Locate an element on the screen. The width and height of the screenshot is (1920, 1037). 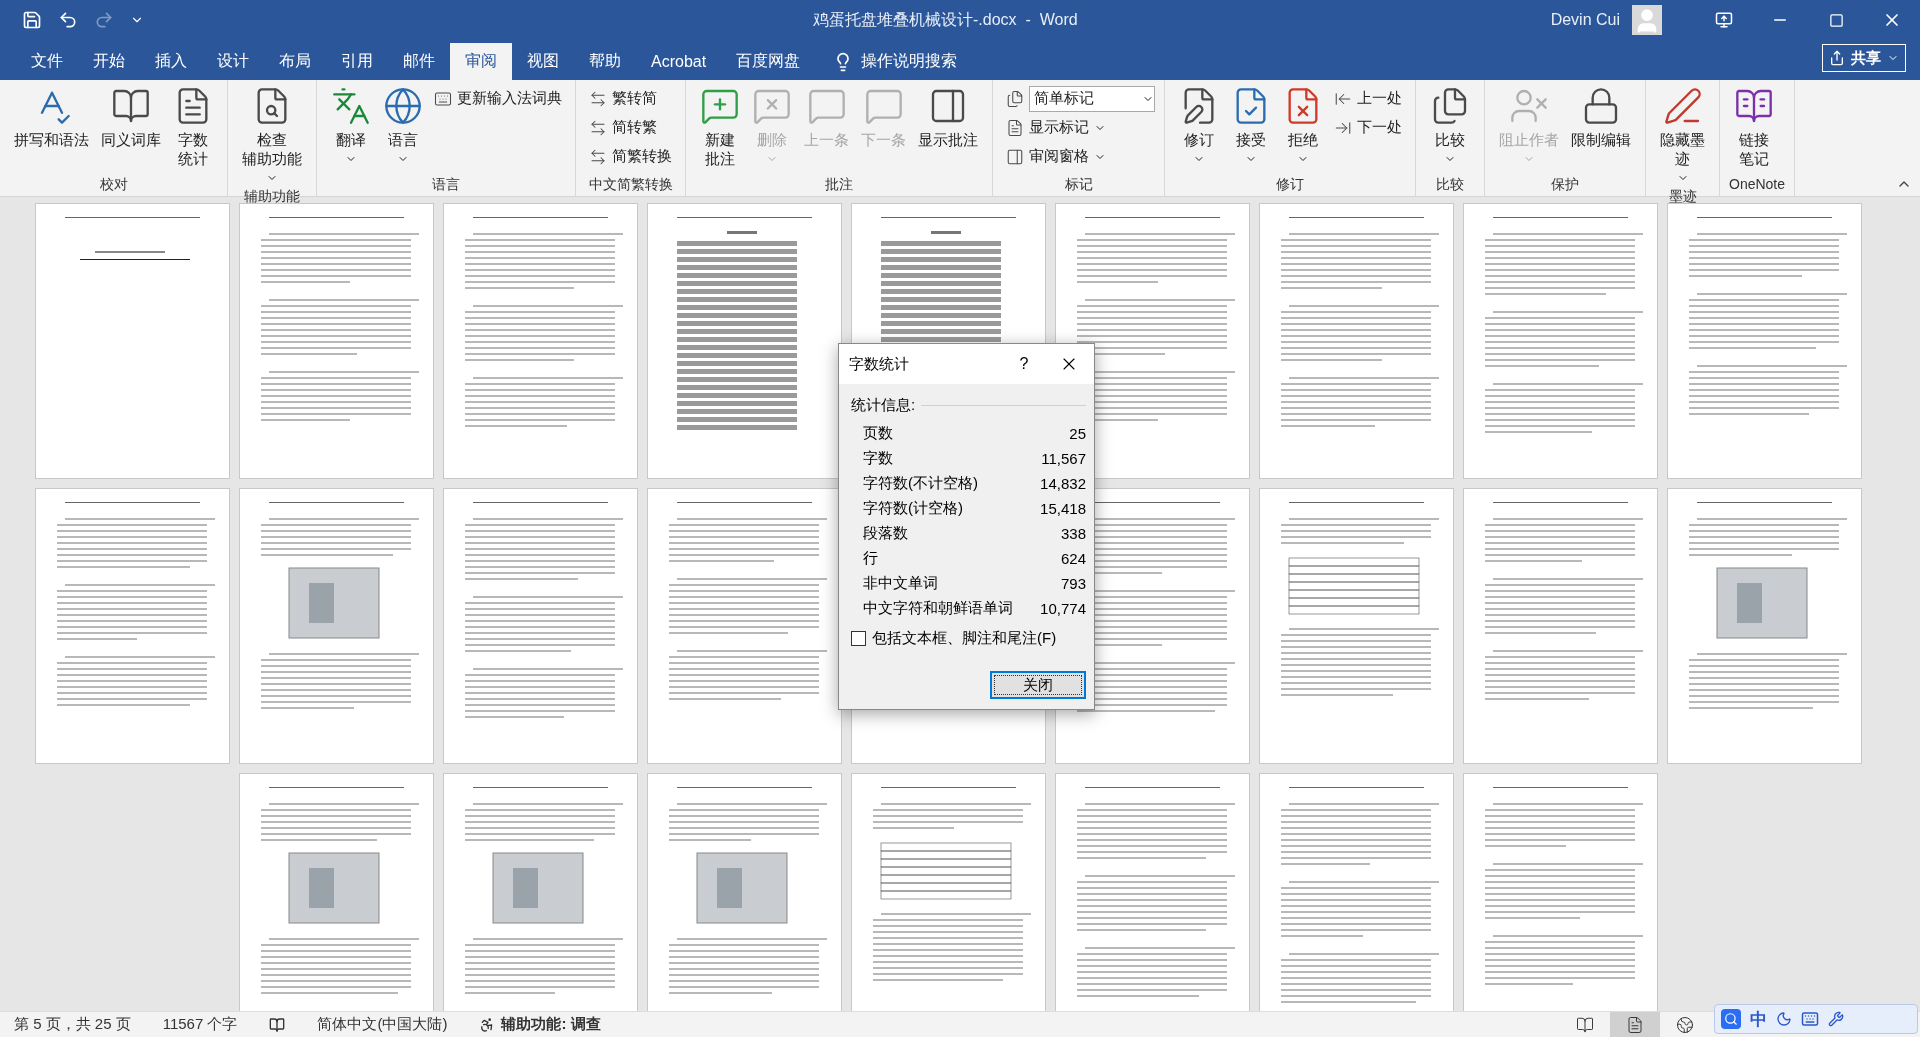
ribbon-button: 比较 is located at coordinates (1450, 129).